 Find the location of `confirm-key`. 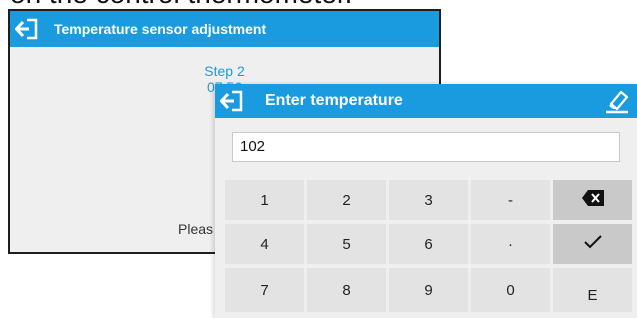

confirm-key is located at coordinates (592, 244).